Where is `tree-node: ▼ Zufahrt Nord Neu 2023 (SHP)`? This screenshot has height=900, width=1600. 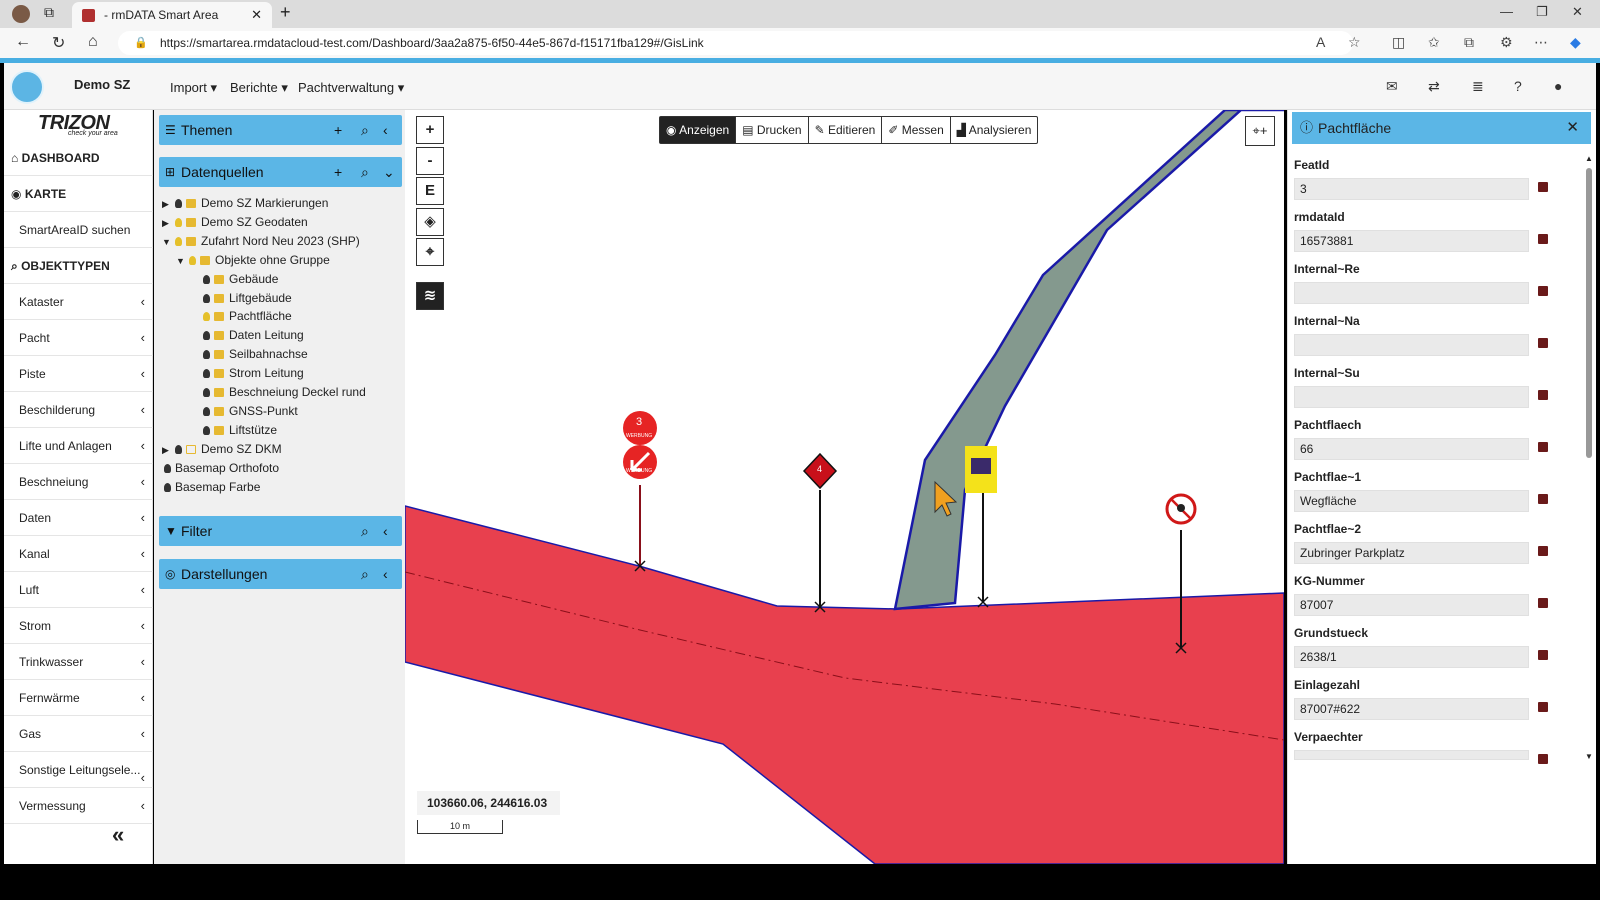 tree-node: ▼ Zufahrt Nord Neu 2023 (SHP) is located at coordinates (261, 242).